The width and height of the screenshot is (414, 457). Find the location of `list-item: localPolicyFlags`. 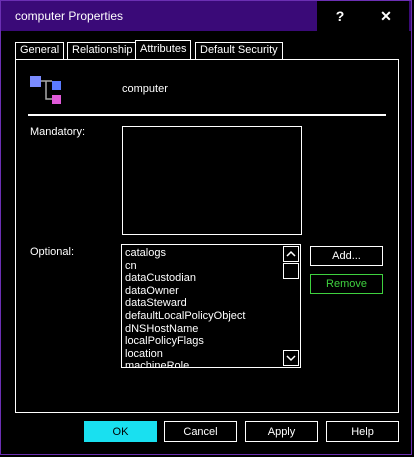

list-item: localPolicyFlags is located at coordinates (204, 341).